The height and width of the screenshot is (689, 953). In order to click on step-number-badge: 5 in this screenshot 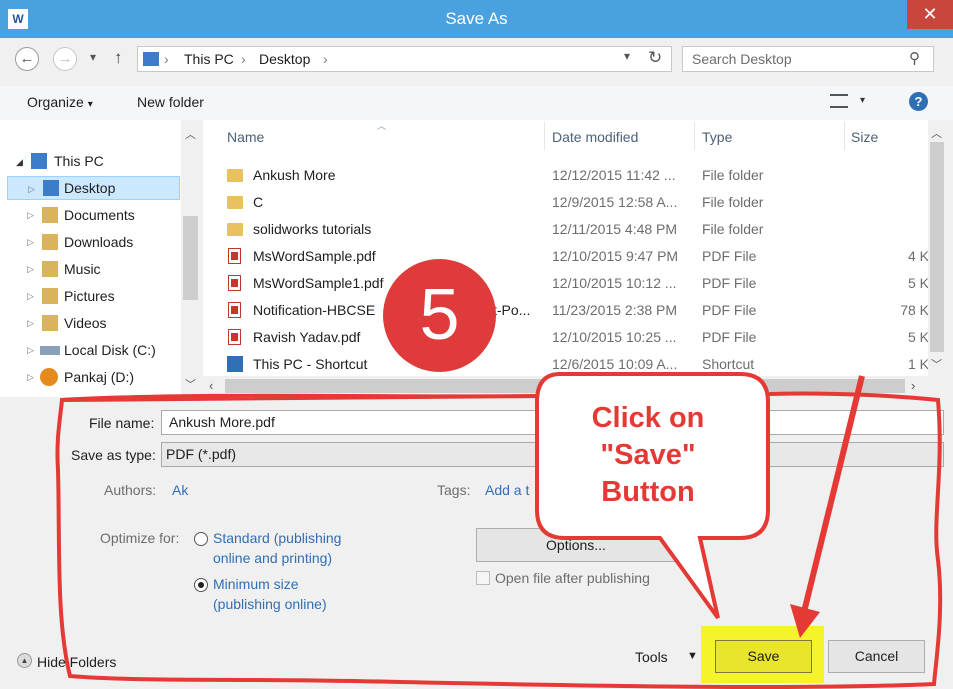, I will do `click(439, 315)`.